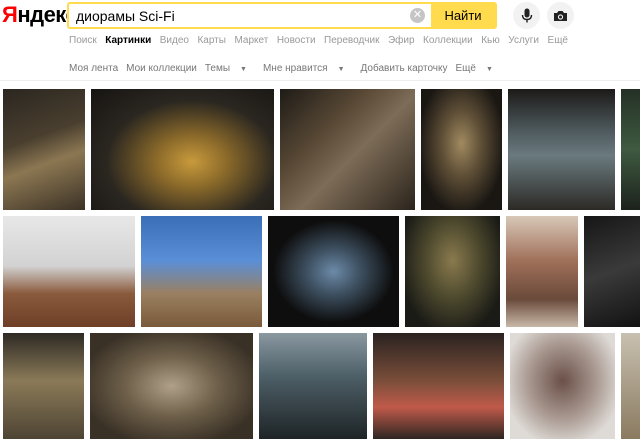 The image size is (640, 439). What do you see at coordinates (417, 15) in the screenshot?
I see `clear-icon: ✕` at bounding box center [417, 15].